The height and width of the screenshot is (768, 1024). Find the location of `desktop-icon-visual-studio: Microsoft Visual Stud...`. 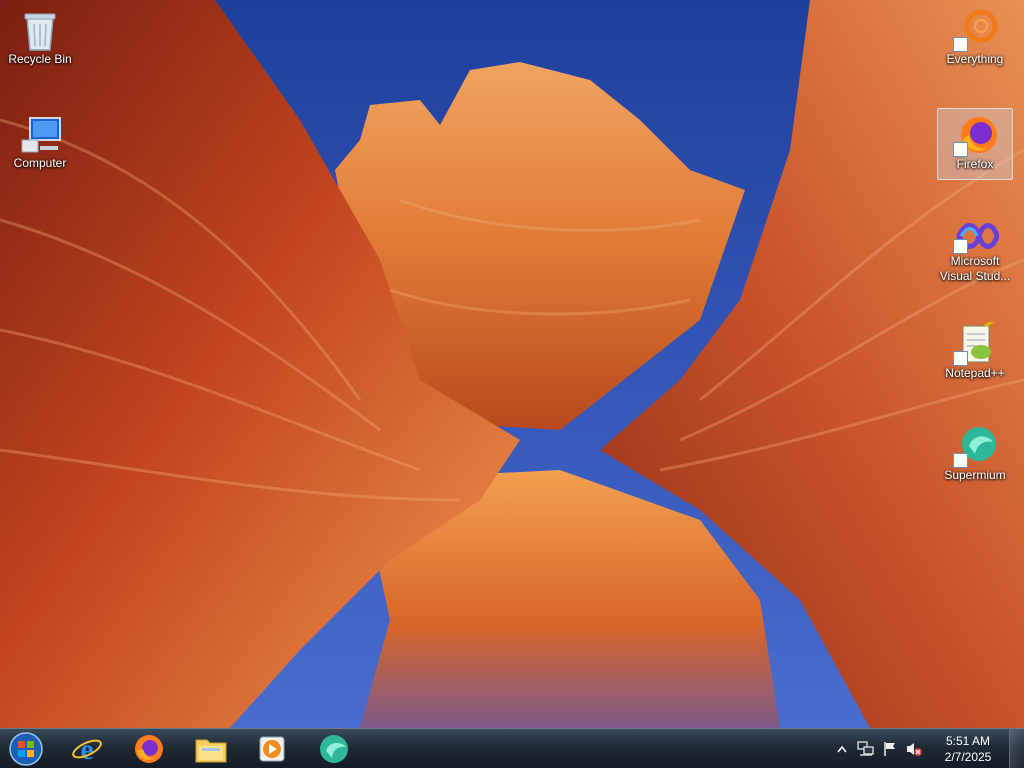

desktop-icon-visual-studio: Microsoft Visual Stud... is located at coordinates (975, 248).